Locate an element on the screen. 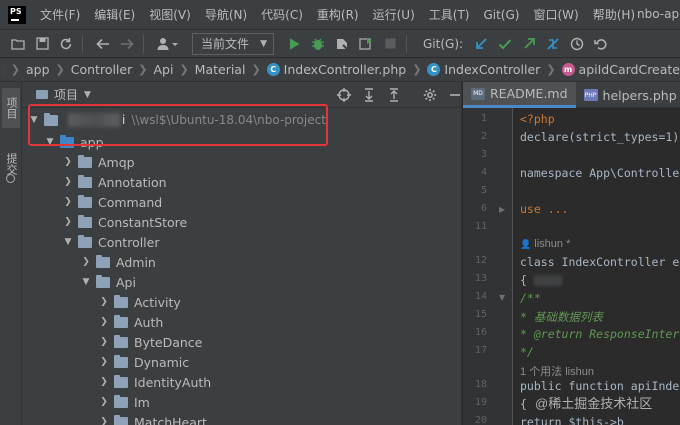  tree-item-label: Annotation is located at coordinates (132, 182).